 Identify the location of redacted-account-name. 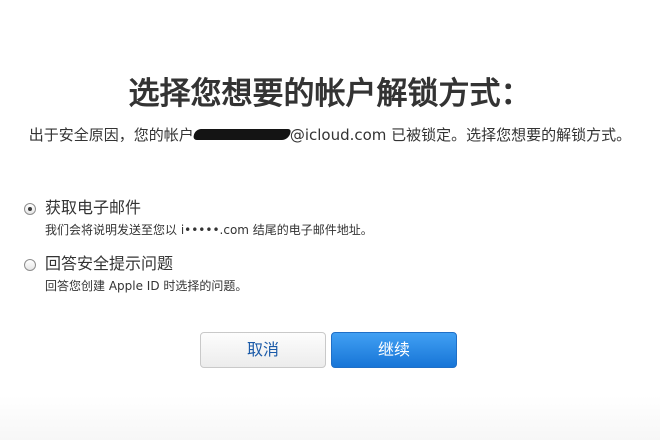
(241, 134).